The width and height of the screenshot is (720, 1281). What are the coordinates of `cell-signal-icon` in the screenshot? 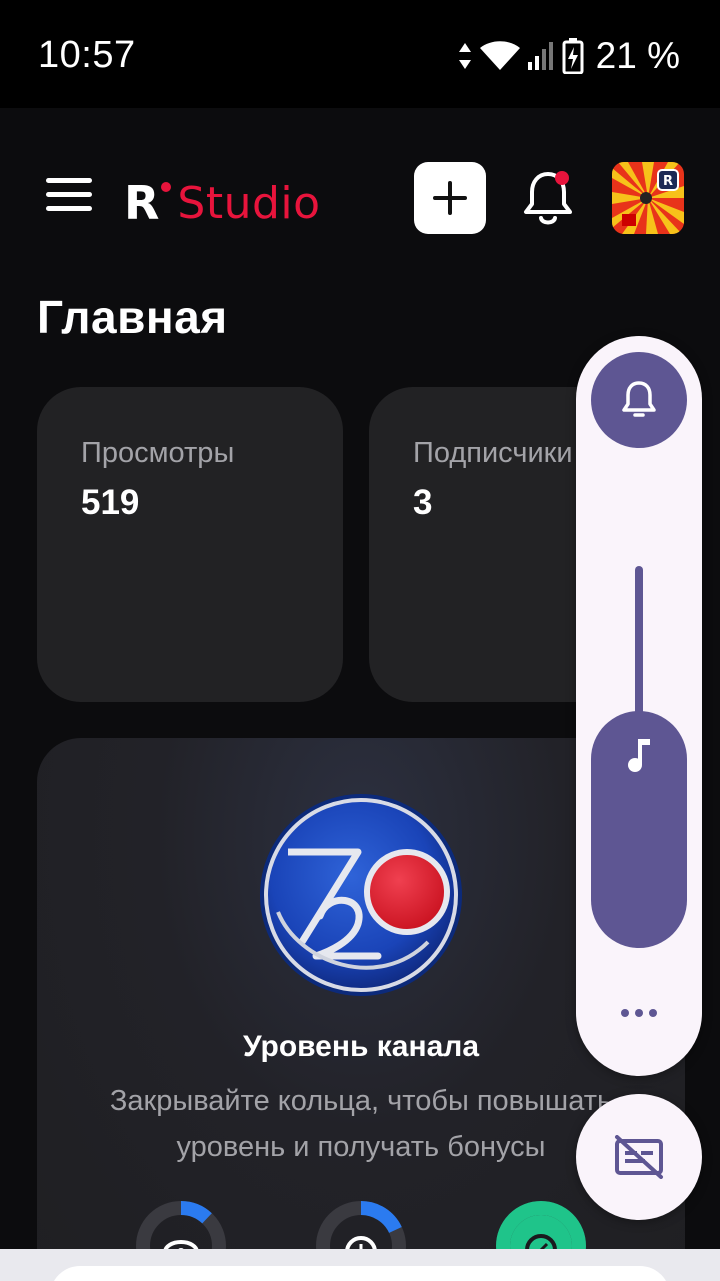 It's located at (540, 56).